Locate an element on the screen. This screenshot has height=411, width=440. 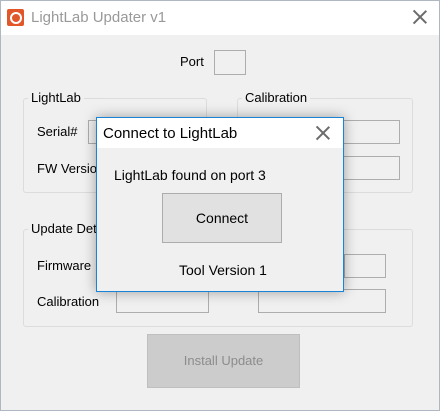
calibration-group-title: Calibration is located at coordinates (276, 97).